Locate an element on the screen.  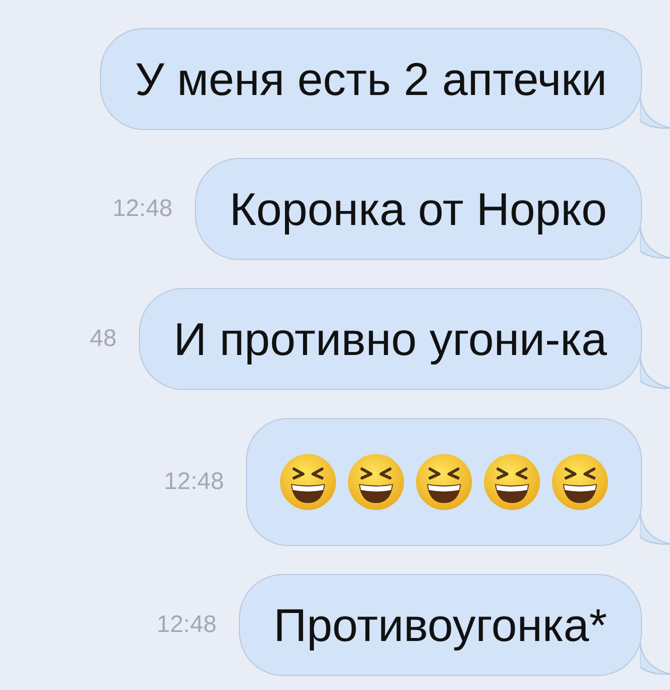
message-time: 48 is located at coordinates (103, 339).